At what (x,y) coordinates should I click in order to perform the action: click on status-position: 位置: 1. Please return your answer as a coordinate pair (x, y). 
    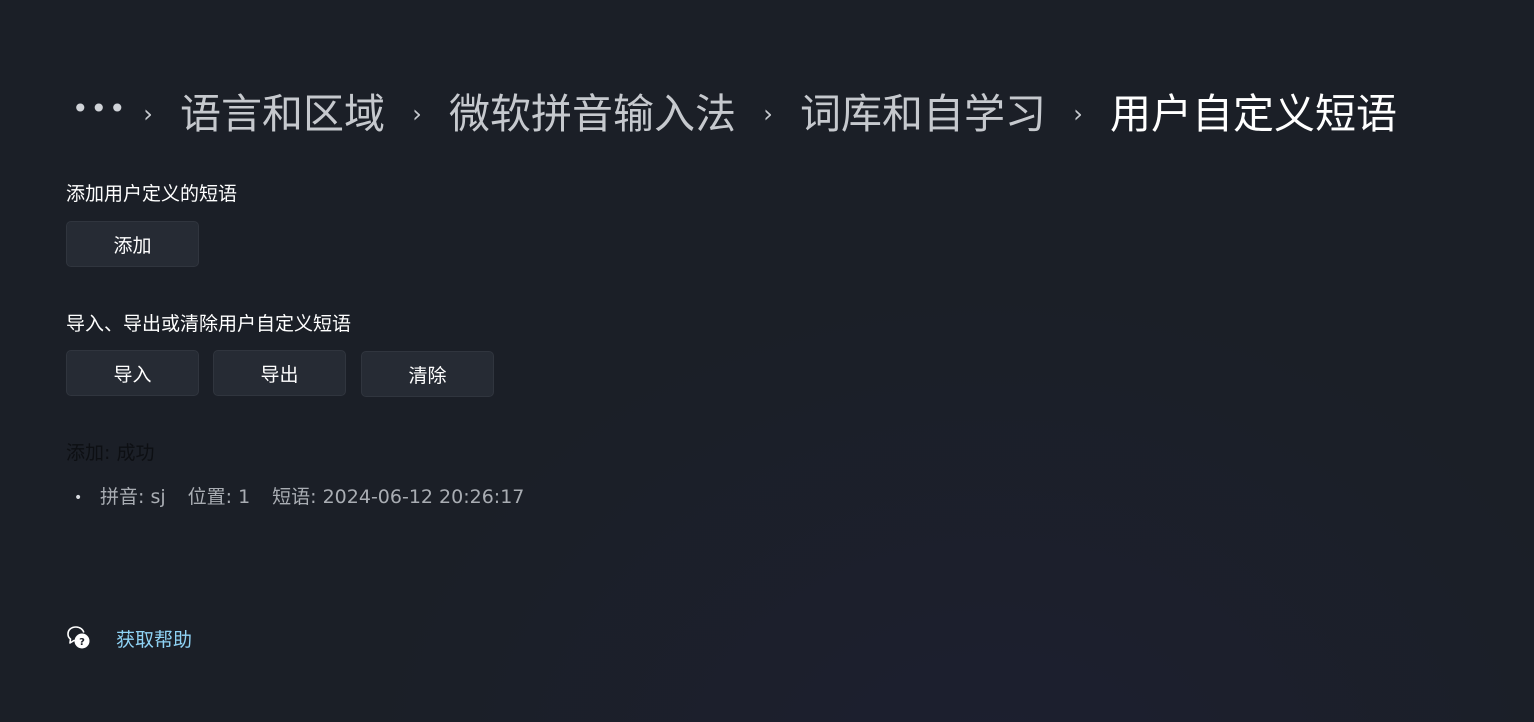
    Looking at the image, I should click on (219, 497).